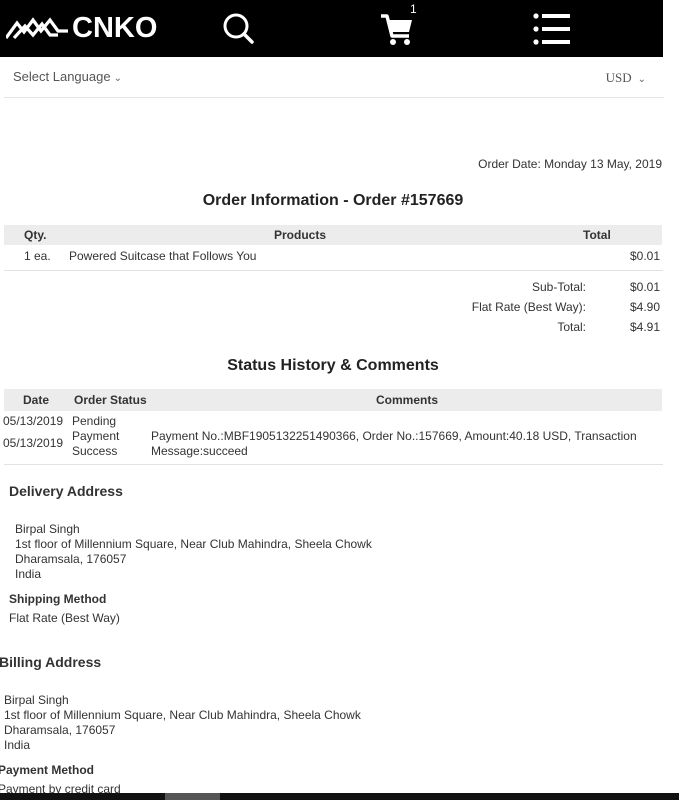 The image size is (679, 800). What do you see at coordinates (618, 77) in the screenshot?
I see `currency-label: USD` at bounding box center [618, 77].